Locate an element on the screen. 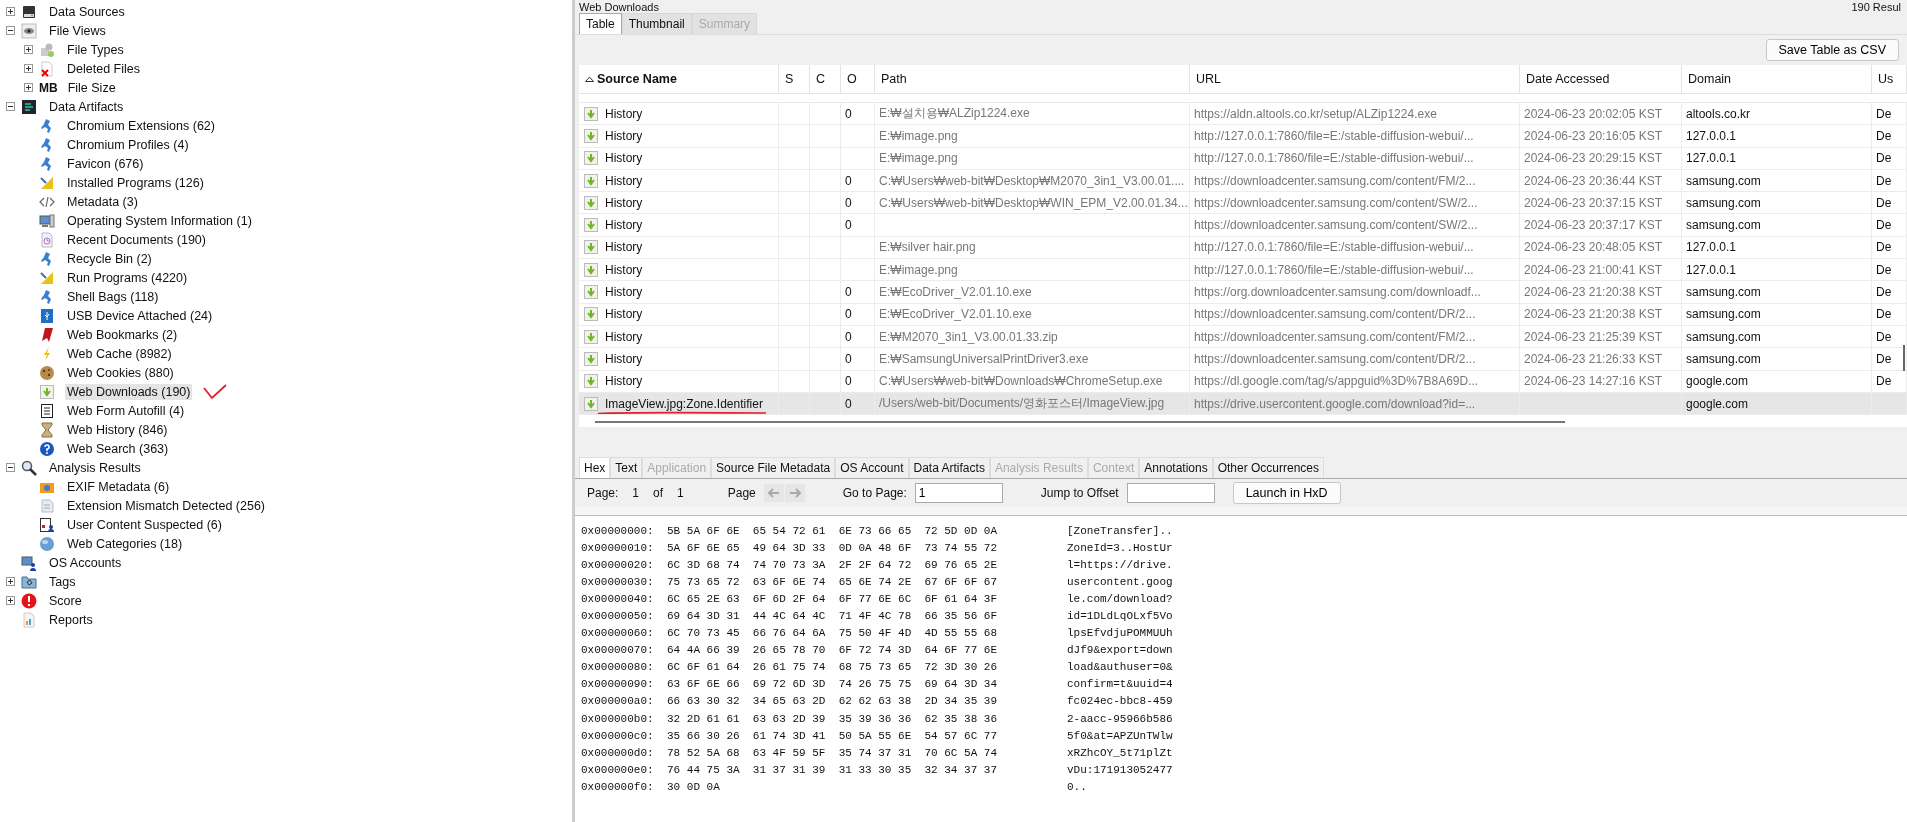  deleted-file-icon is located at coordinates (47, 68).